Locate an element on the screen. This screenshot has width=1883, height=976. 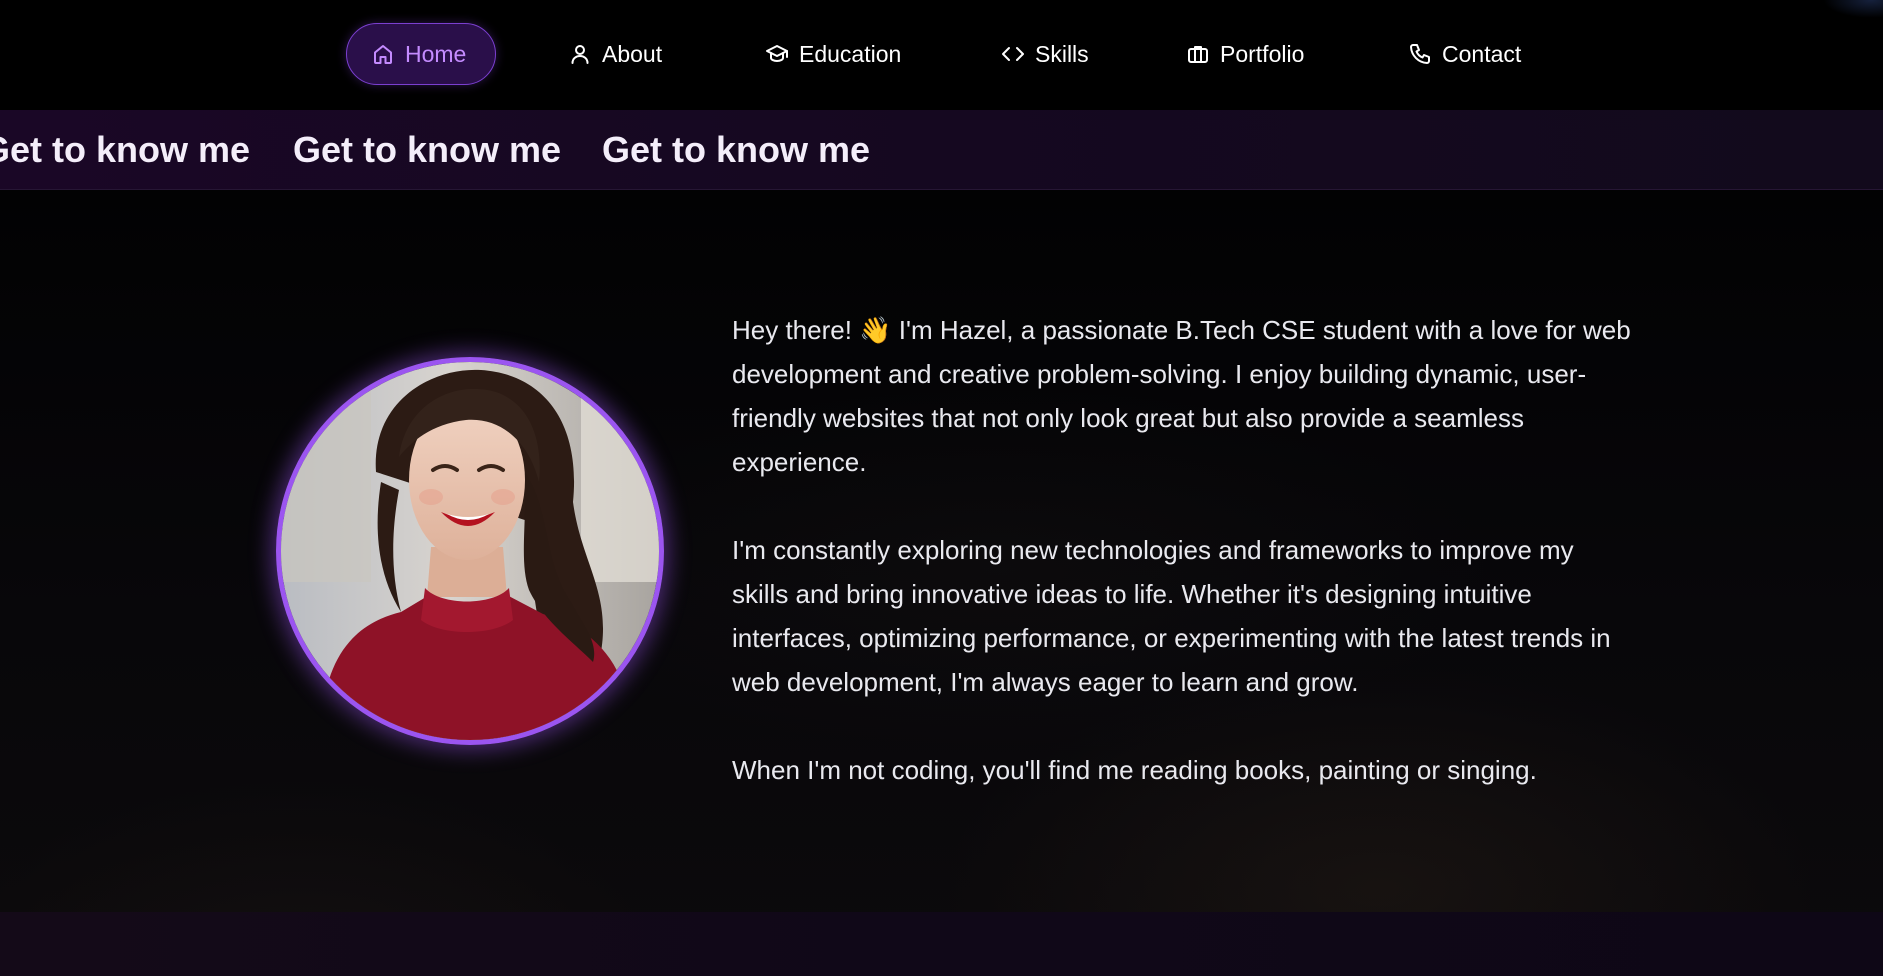
nav-label: Education is located at coordinates (850, 53).